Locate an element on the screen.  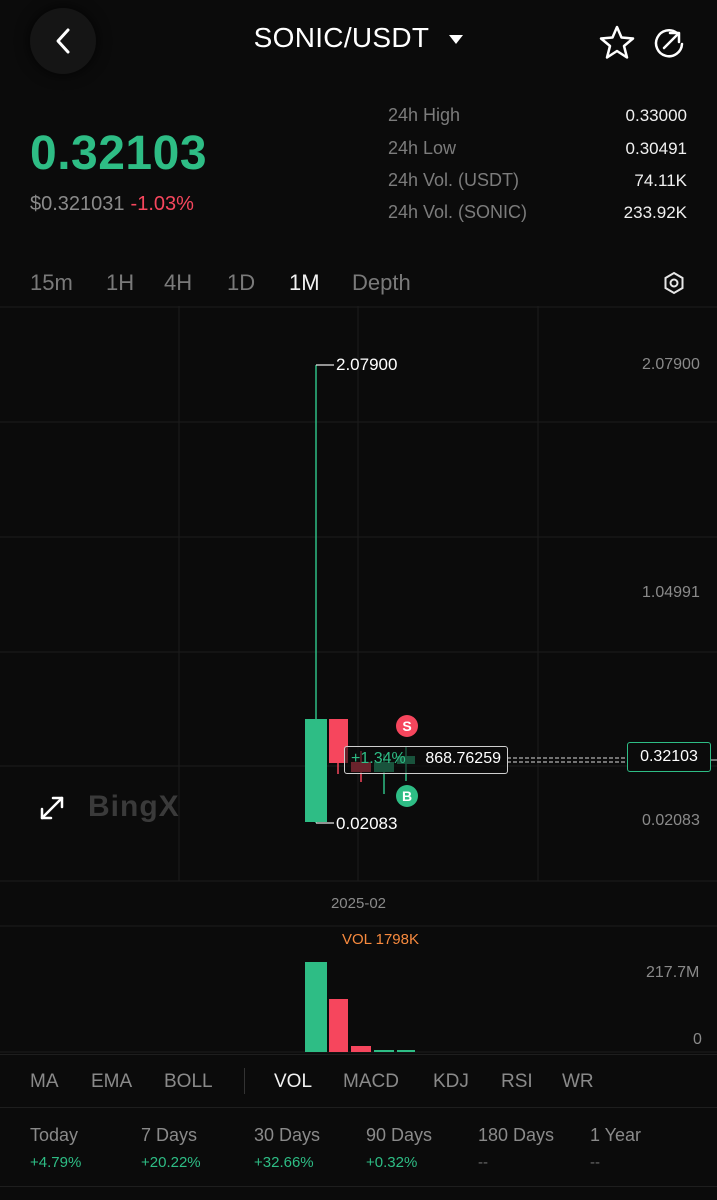
axis-price-low: 0.02083 is located at coordinates (671, 820).